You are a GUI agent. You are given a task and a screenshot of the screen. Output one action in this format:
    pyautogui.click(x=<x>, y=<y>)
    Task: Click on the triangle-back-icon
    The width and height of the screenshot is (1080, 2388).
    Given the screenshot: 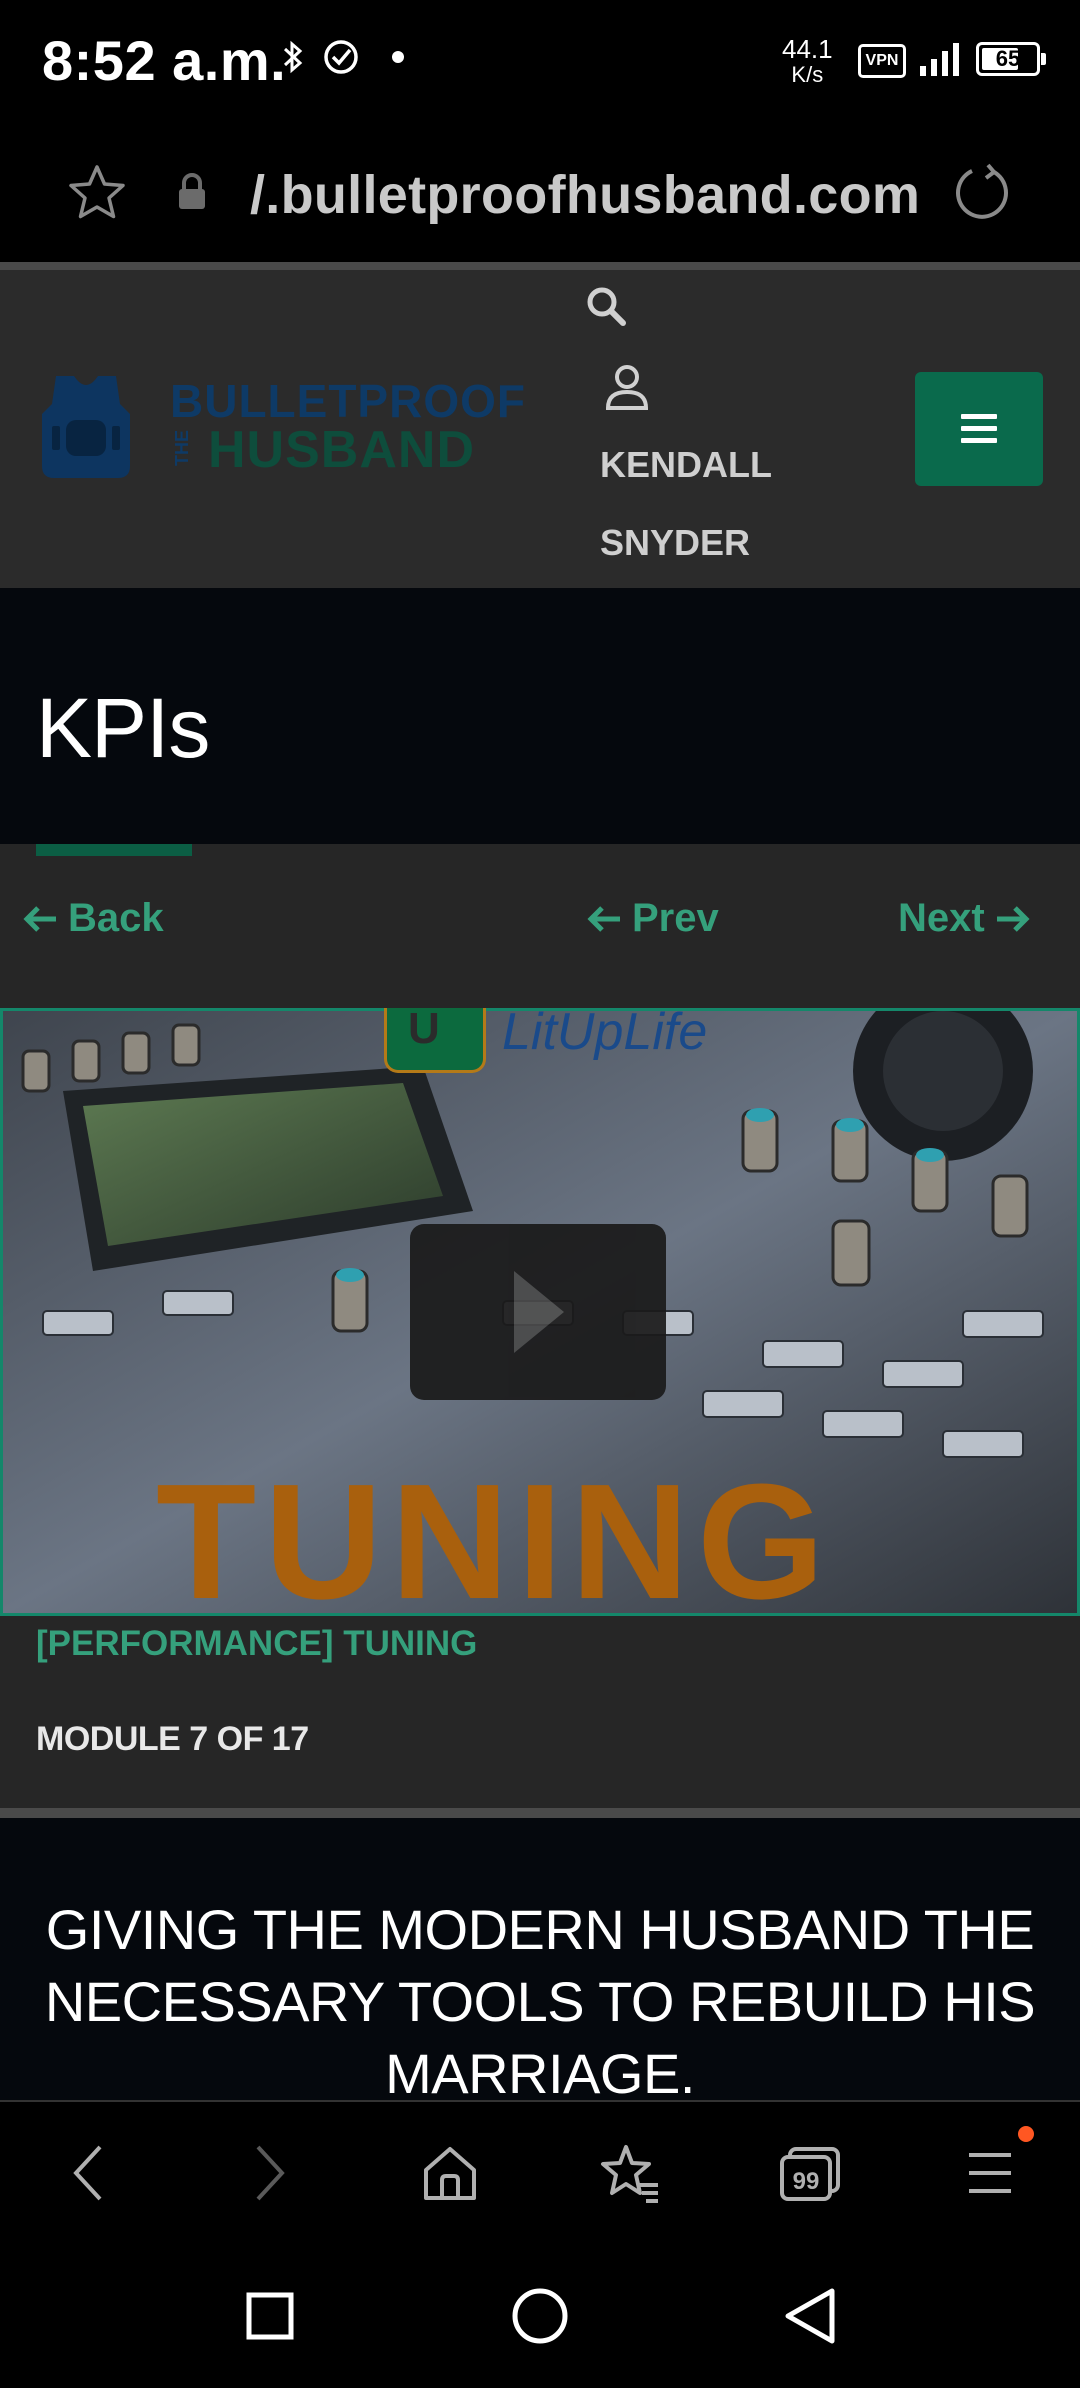 What is the action you would take?
    pyautogui.click(x=810, y=2316)
    